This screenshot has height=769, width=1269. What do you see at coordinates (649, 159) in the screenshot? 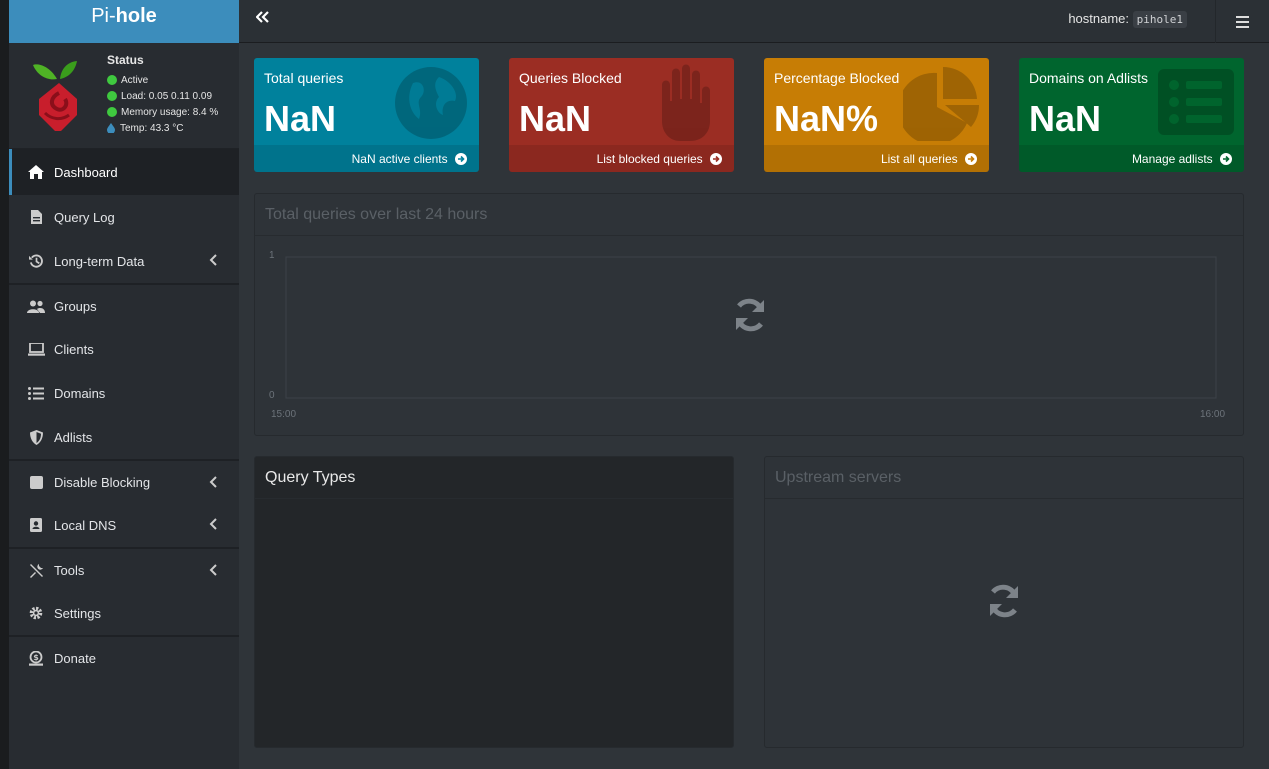
I see `stat-footer-text: List blocked queries` at bounding box center [649, 159].